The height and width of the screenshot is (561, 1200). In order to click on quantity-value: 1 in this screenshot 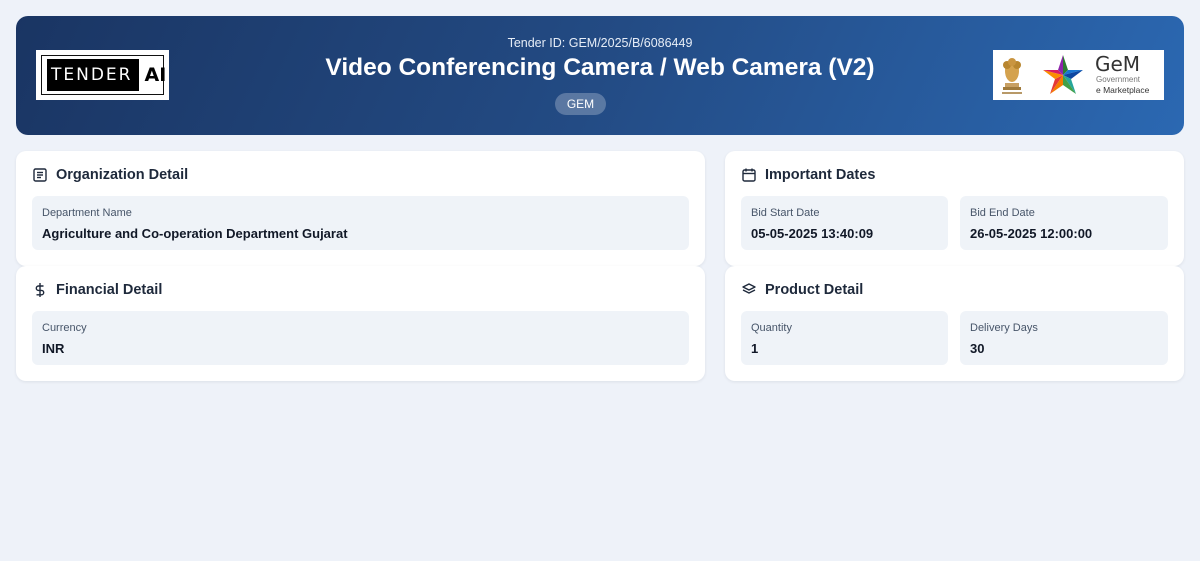, I will do `click(755, 348)`.